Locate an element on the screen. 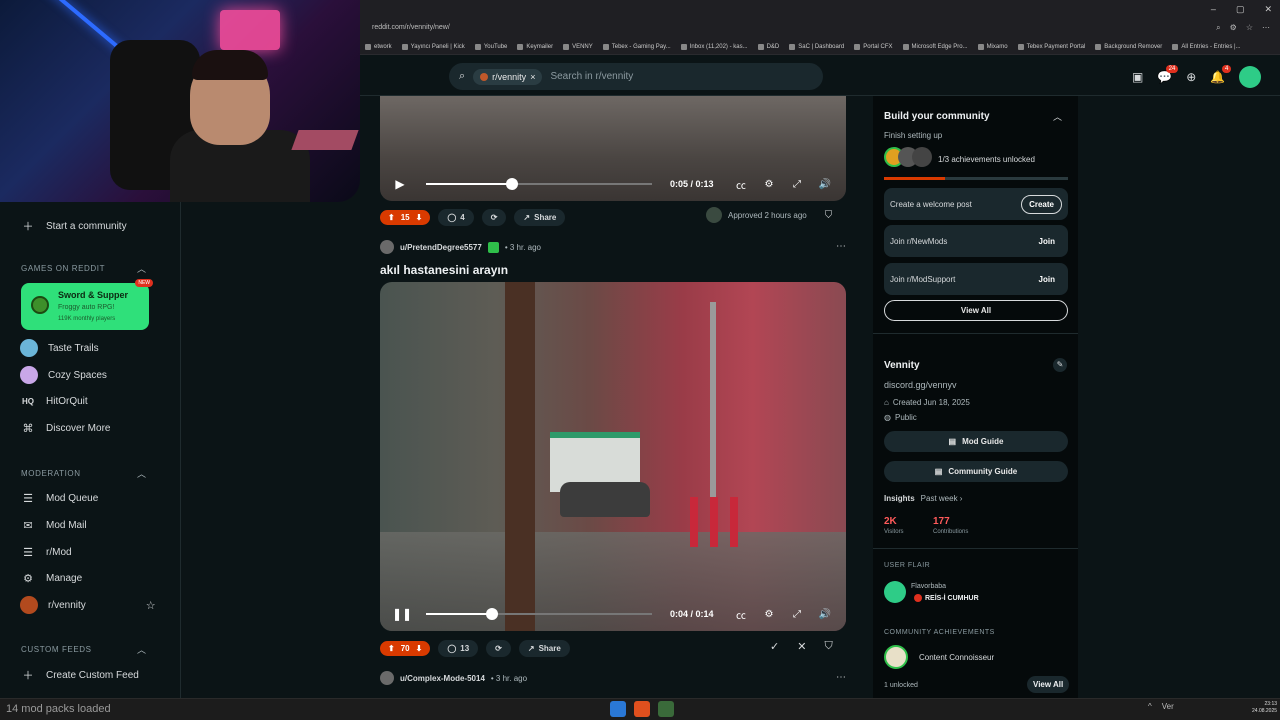 The width and height of the screenshot is (1280, 720). start-community-item: ＋ Start a community is located at coordinates (73, 226).